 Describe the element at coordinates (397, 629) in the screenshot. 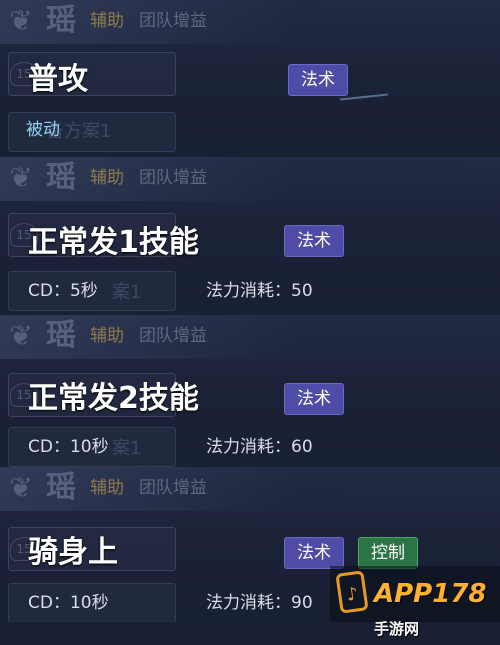

I see `watermark-suffix: 手游网` at that location.